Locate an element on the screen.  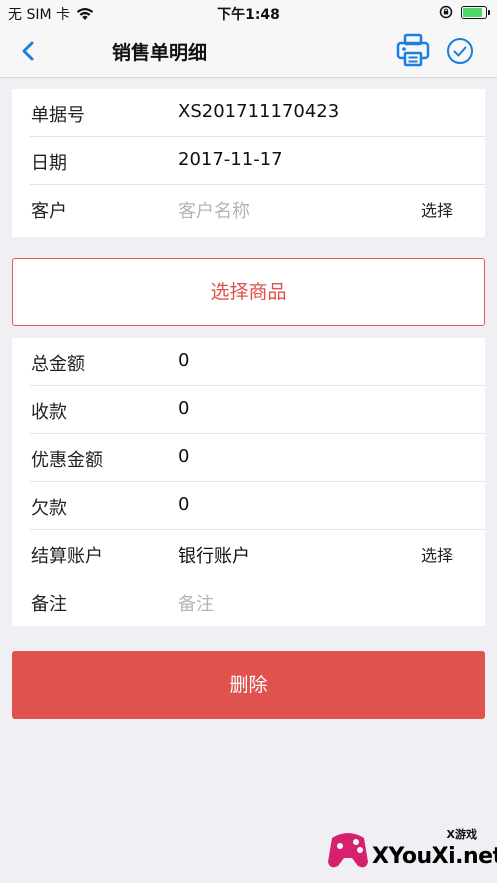
remark-field: 备注 is located at coordinates (196, 603).